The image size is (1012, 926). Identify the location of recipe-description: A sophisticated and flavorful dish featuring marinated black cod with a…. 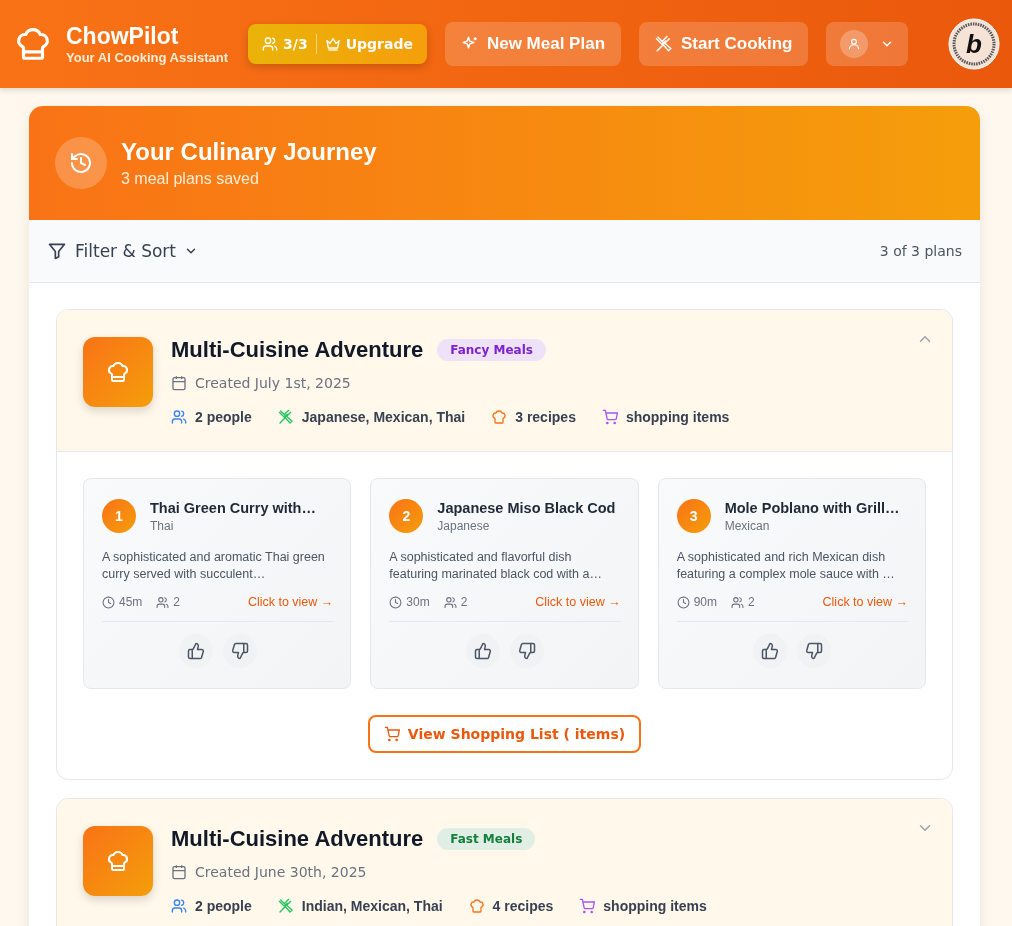
(496, 566).